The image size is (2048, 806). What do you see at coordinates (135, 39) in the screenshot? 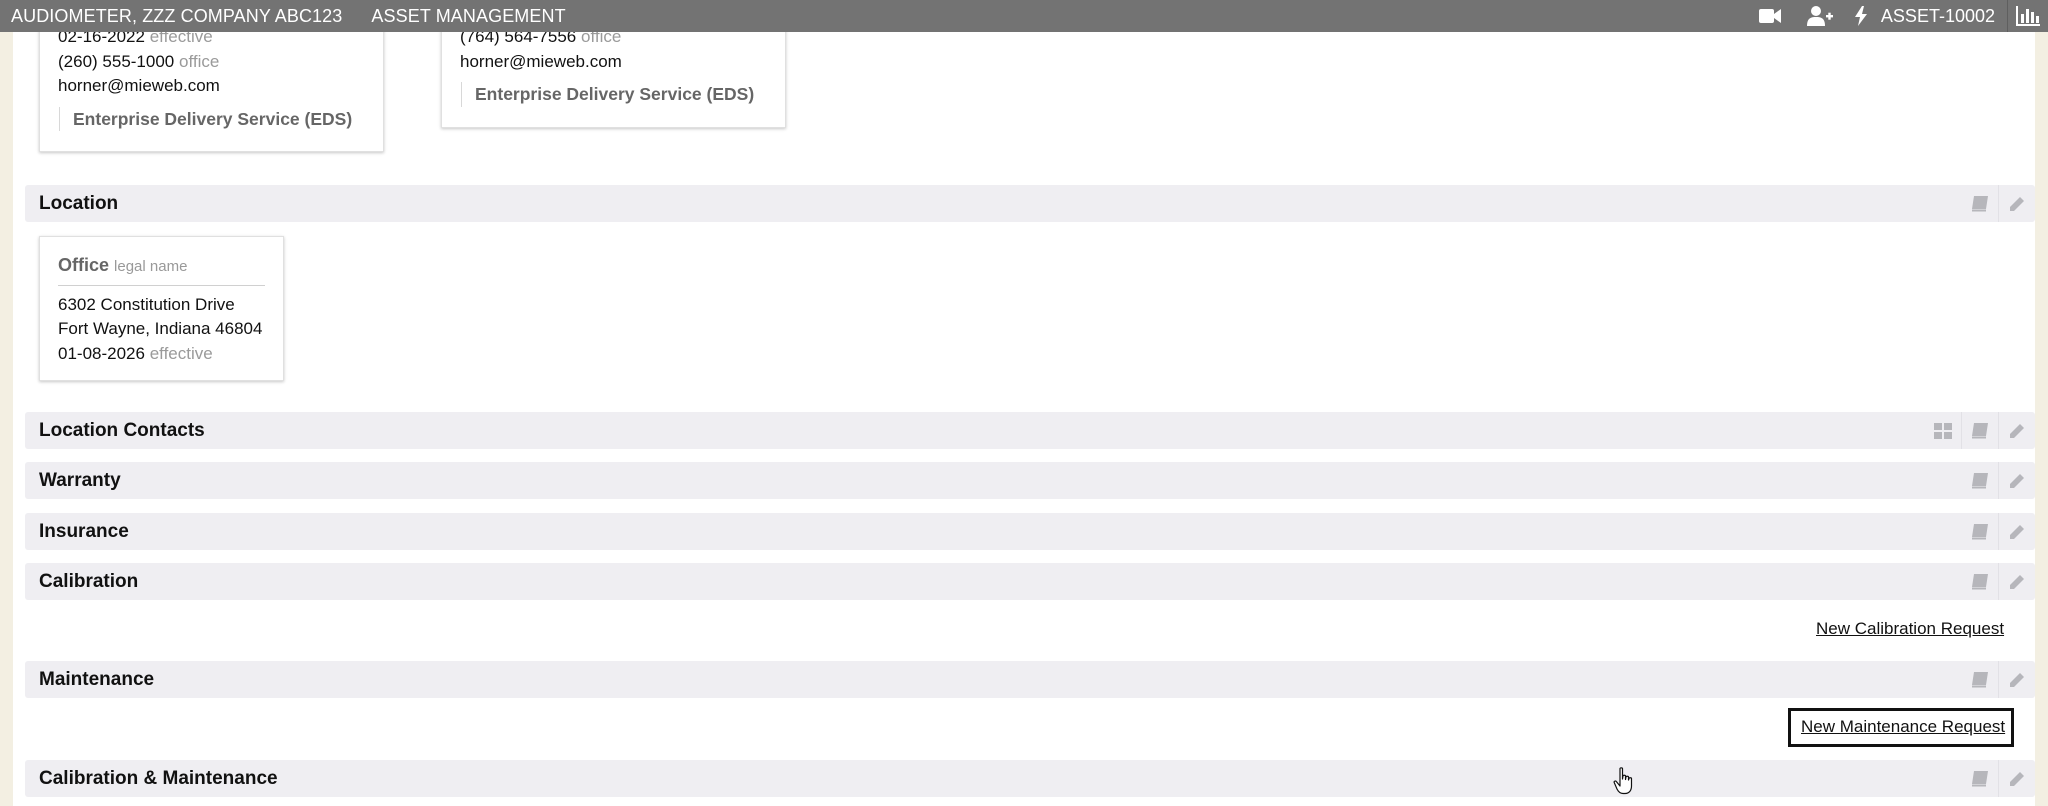
I see `contact-date-line: 02-16-2022 effective` at bounding box center [135, 39].